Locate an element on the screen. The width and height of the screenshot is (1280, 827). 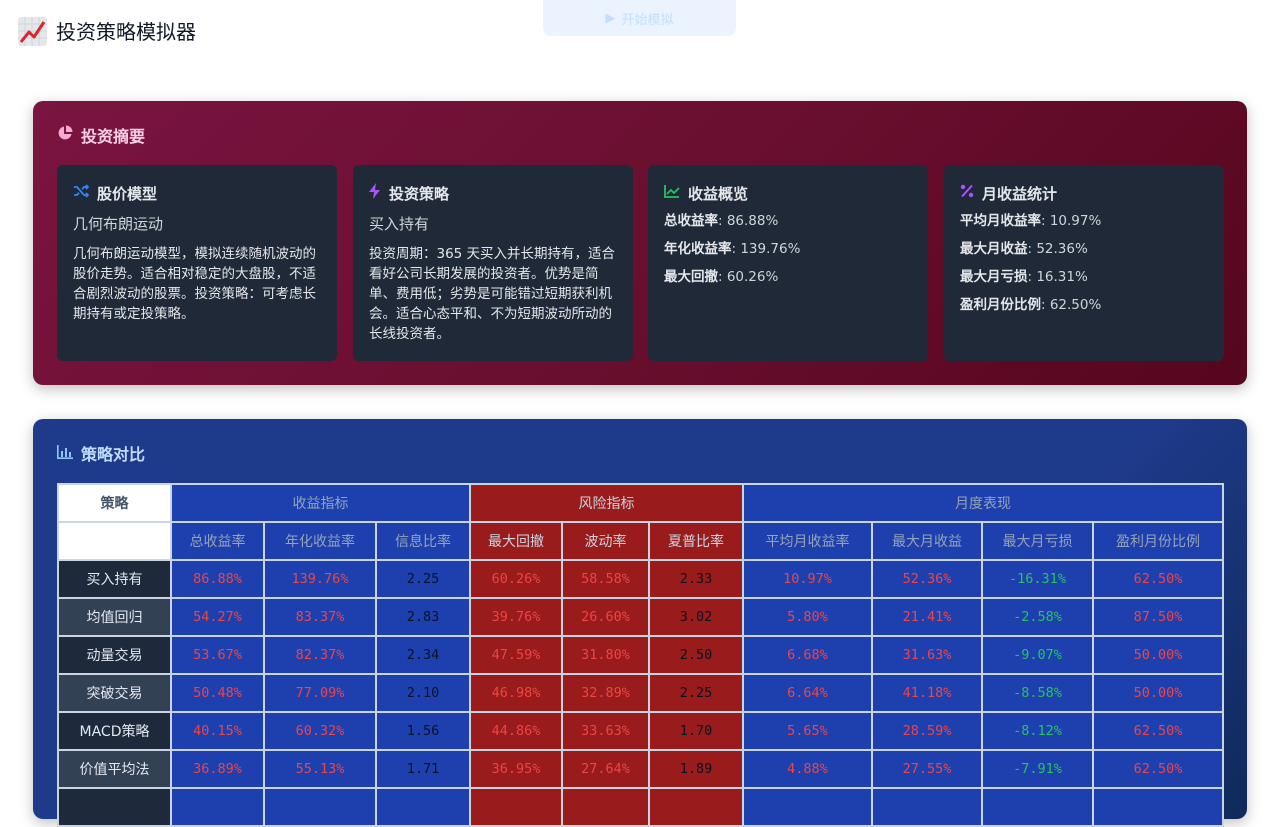
annual-return-stat: 年化收益率: 139.76% is located at coordinates (732, 249).